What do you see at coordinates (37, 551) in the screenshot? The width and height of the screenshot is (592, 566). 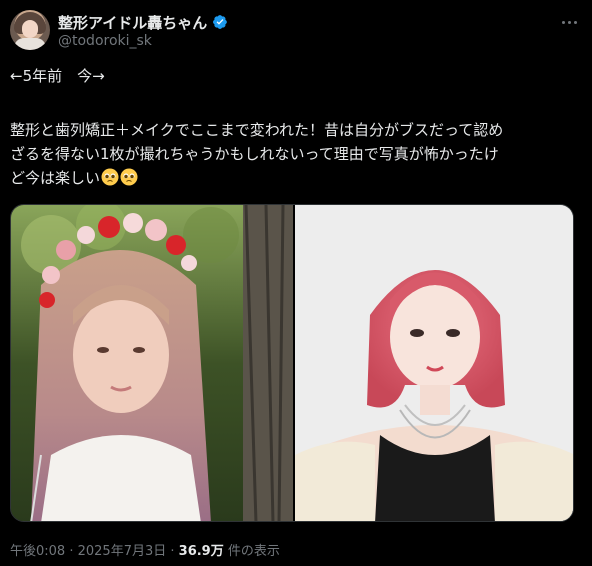 I see `tweet-time: 午後0:08` at bounding box center [37, 551].